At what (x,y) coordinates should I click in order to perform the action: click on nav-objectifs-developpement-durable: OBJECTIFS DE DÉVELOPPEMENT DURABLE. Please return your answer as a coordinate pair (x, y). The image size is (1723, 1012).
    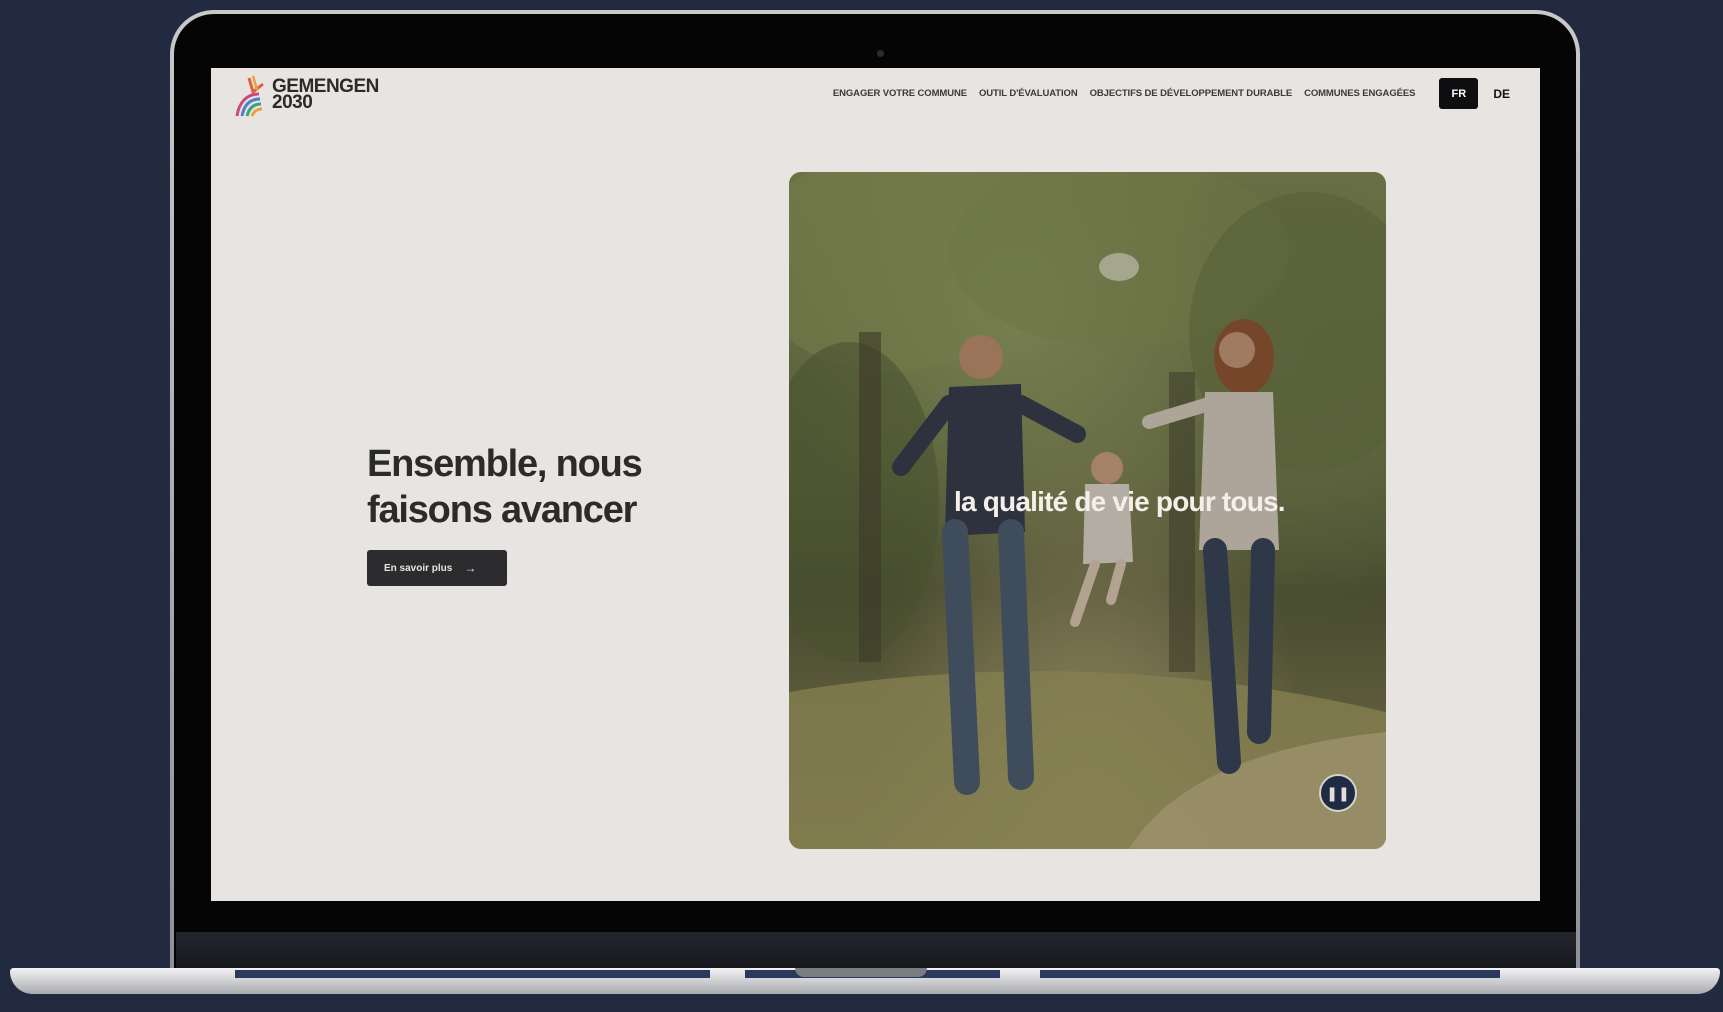
    Looking at the image, I should click on (1191, 93).